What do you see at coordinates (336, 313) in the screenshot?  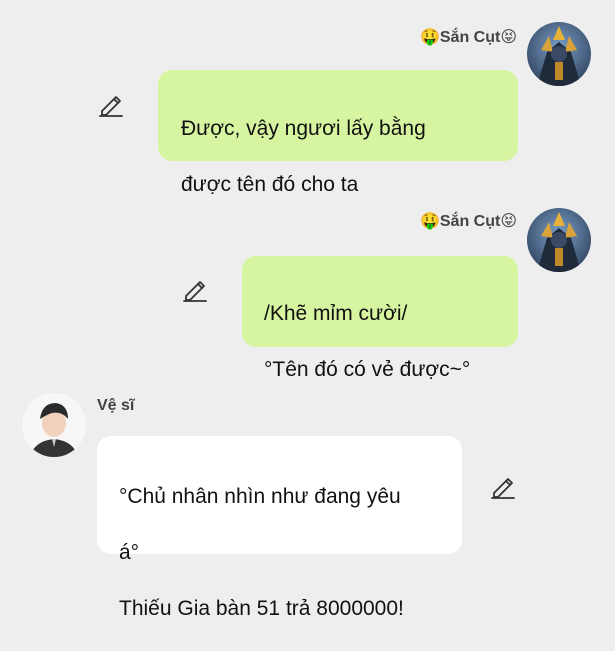 I see `message-line: /Khẽ mỉm cười/` at bounding box center [336, 313].